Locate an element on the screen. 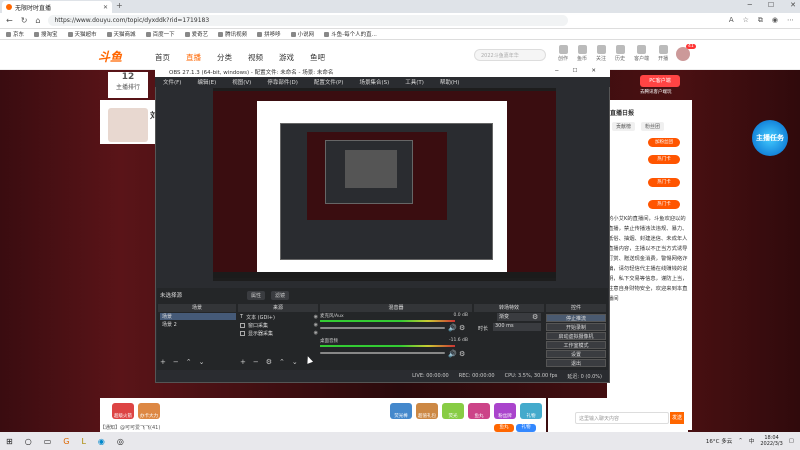 The width and height of the screenshot is (800, 450). virtual-camera-button: 启动虚拟摄像机 is located at coordinates (576, 336).